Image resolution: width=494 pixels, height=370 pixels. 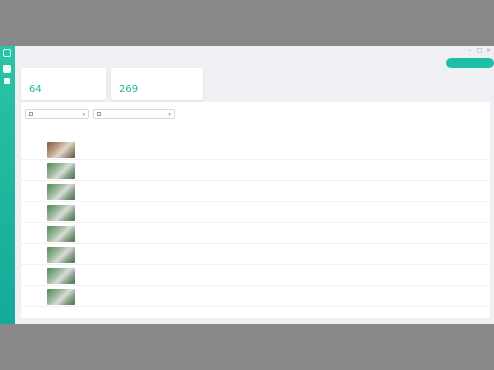 What do you see at coordinates (7, 69) in the screenshot?
I see `sidebar-item-user` at bounding box center [7, 69].